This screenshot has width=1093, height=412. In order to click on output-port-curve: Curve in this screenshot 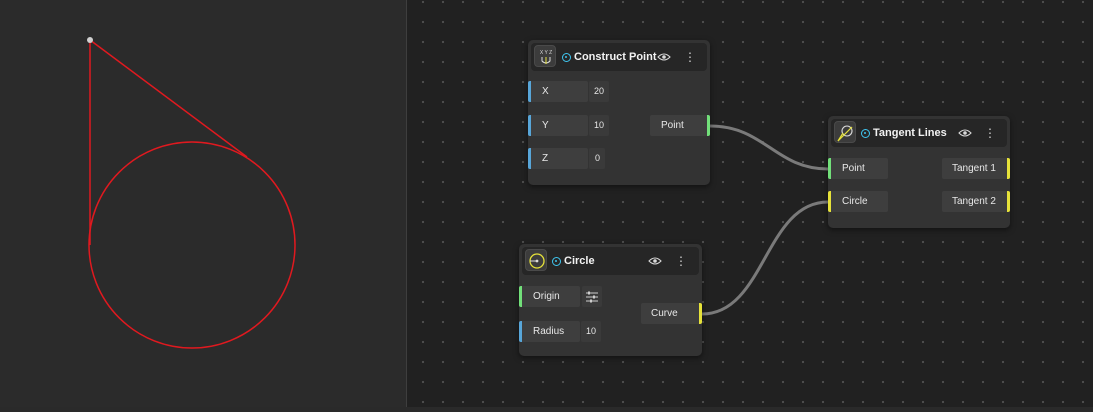, I will do `click(671, 313)`.